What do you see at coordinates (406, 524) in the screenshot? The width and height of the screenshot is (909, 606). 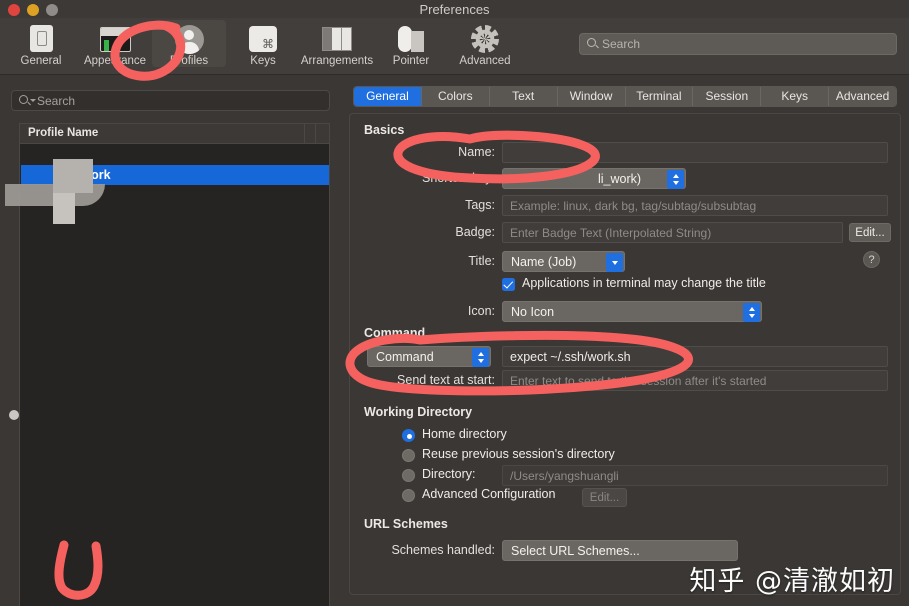 I see `section-title-url-schemes: URL Schemes` at bounding box center [406, 524].